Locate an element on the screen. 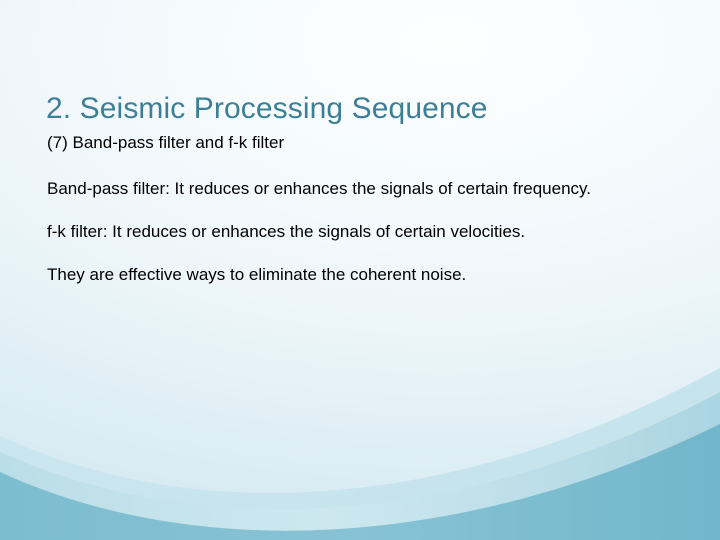 This screenshot has width=720, height=540. page-title: 2. Seismic Processing Sequence is located at coordinates (267, 109).